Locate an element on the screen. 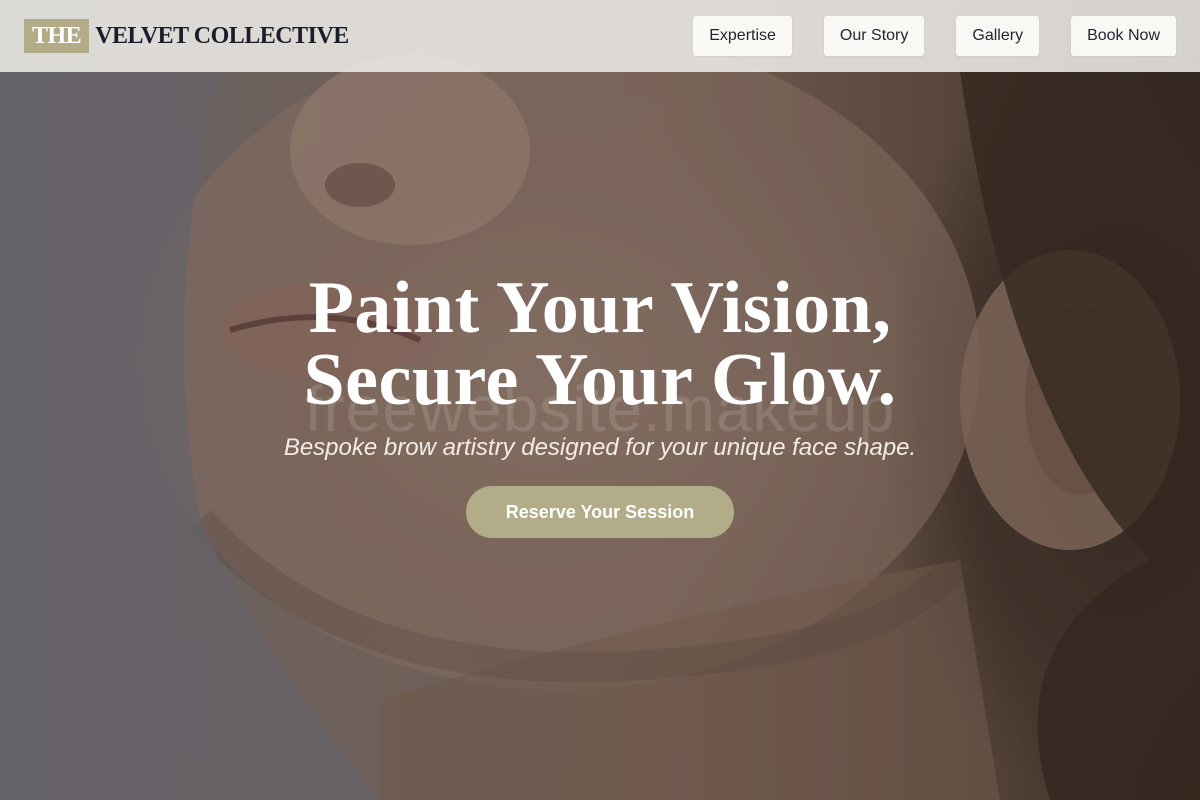 The width and height of the screenshot is (1200, 800). main-nav: Expertise Our Story Gallery Book Now is located at coordinates (934, 36).